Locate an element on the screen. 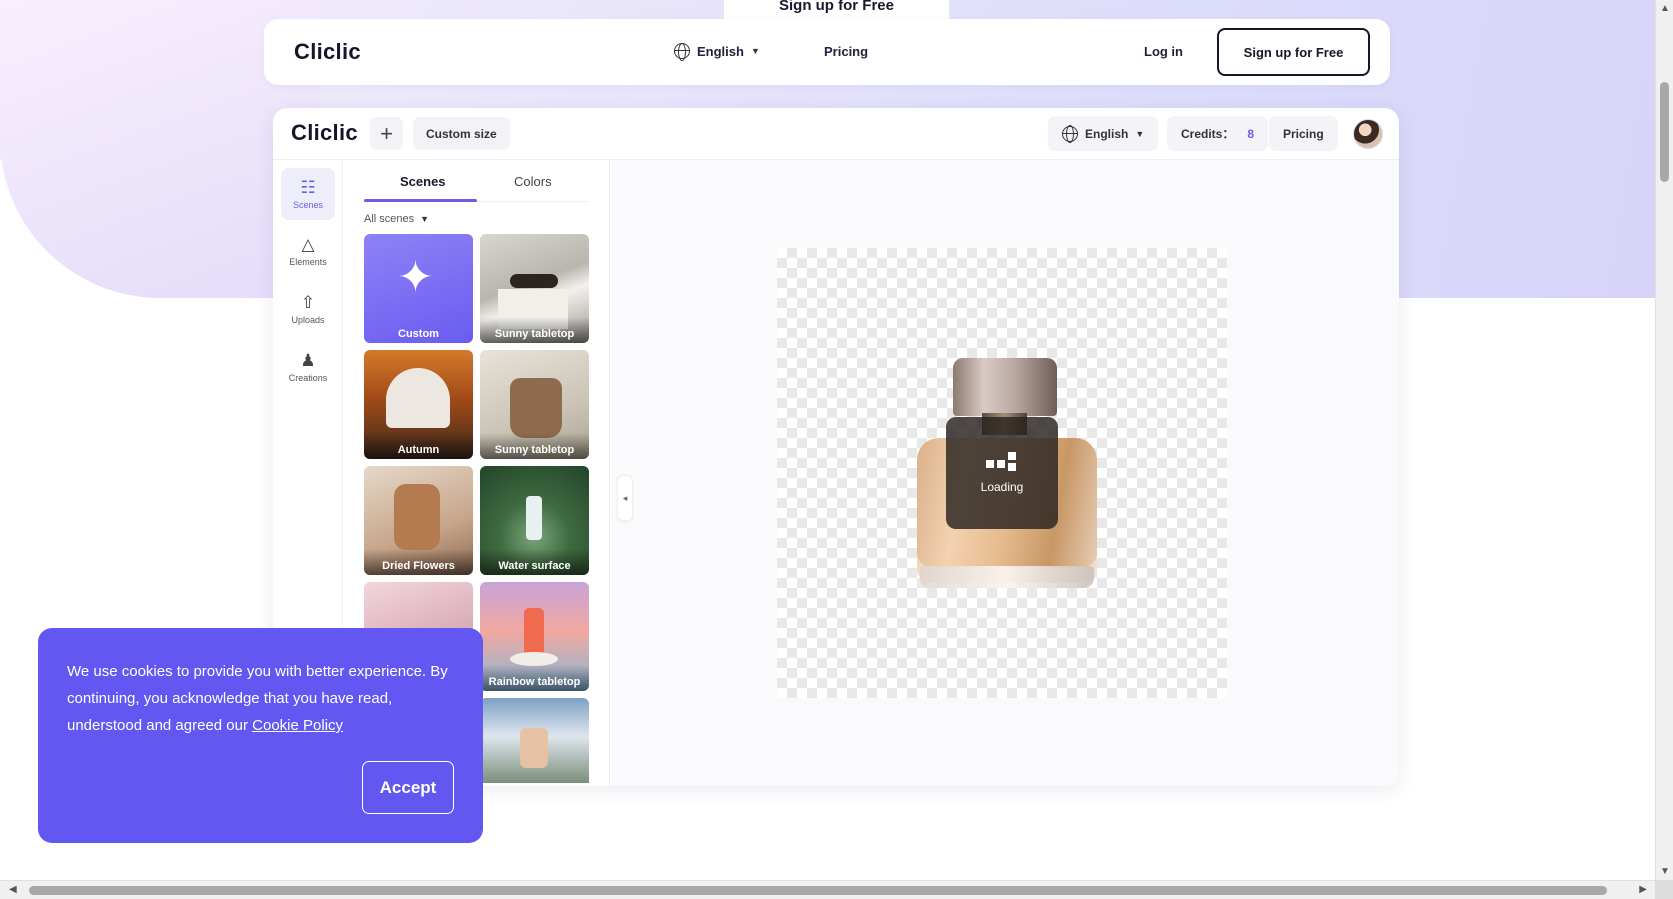 This screenshot has height=899, width=1673. nav-pricing-link: Pricing is located at coordinates (846, 51).